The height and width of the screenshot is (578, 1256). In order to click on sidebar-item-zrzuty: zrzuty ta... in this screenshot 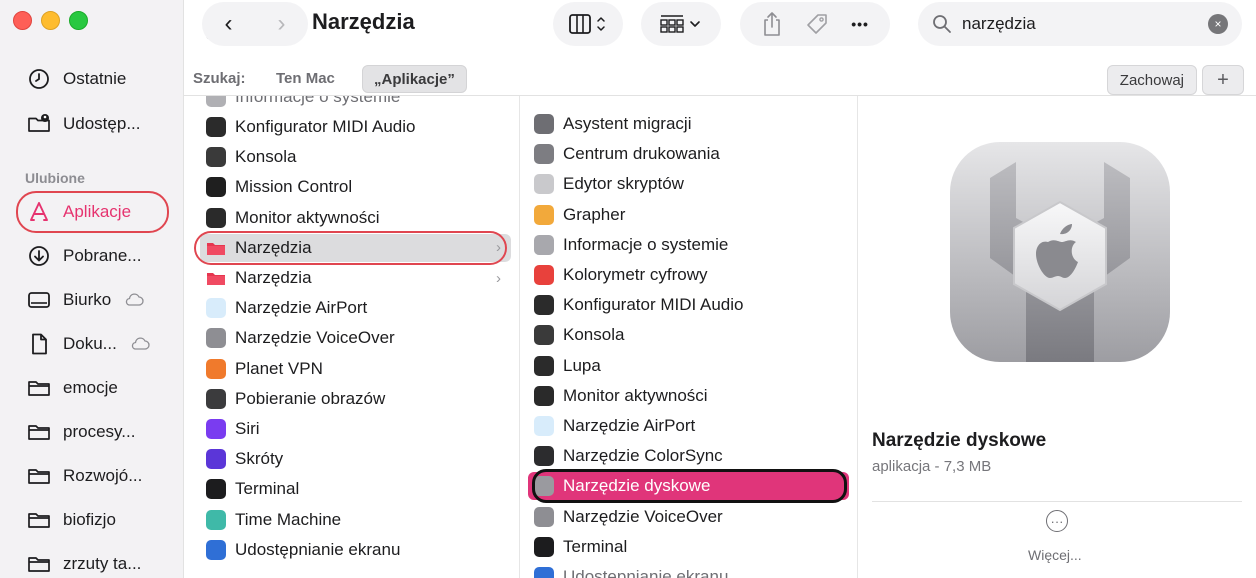, I will do `click(93, 561)`.